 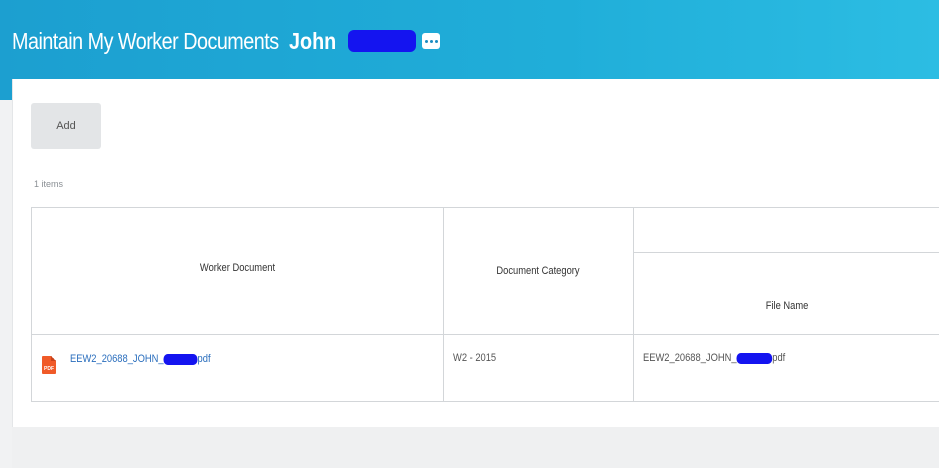 What do you see at coordinates (538, 271) in the screenshot?
I see `column-header-document-category: Document Category` at bounding box center [538, 271].